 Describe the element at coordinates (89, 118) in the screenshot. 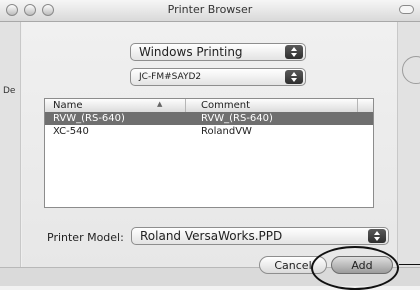

I see `printer-name: RVW_(RS-640)` at that location.